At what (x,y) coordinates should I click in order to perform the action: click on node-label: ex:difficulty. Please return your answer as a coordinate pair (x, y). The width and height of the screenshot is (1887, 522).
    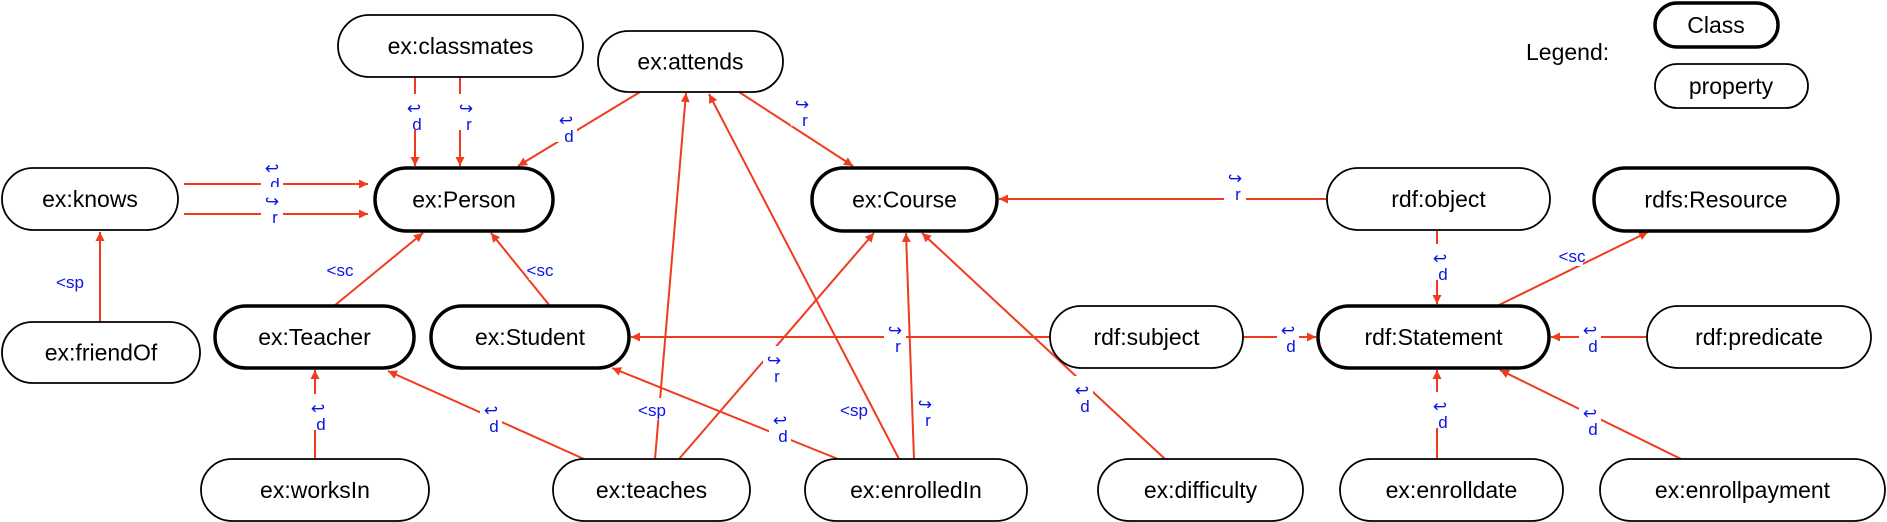
    Looking at the image, I should click on (1201, 490).